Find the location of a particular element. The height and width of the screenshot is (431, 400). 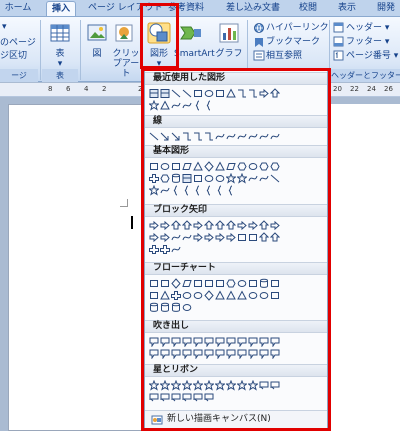

table-dropdown-icon: ▾ is located at coordinates (60, 64).